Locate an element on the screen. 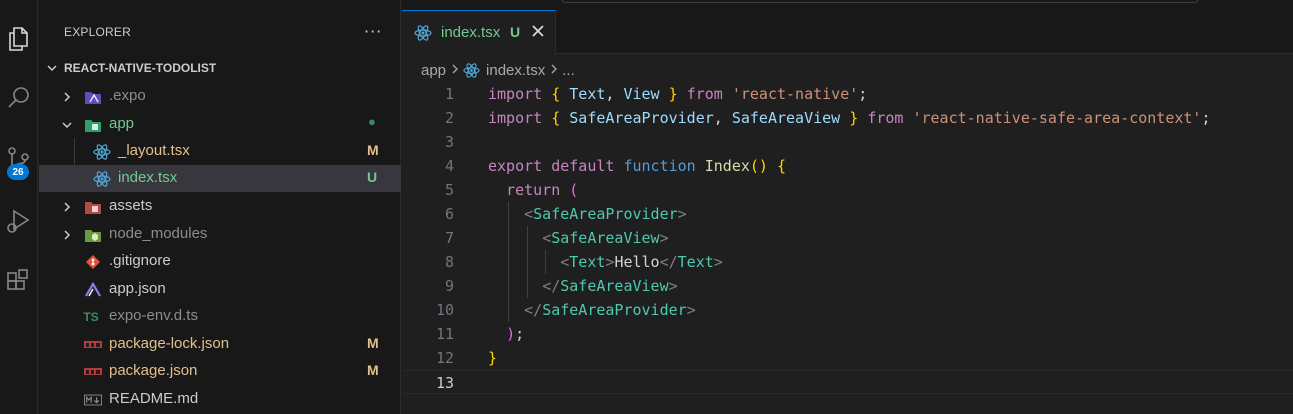 This screenshot has width=1293, height=414. tree-item-label: node_modules is located at coordinates (158, 233).